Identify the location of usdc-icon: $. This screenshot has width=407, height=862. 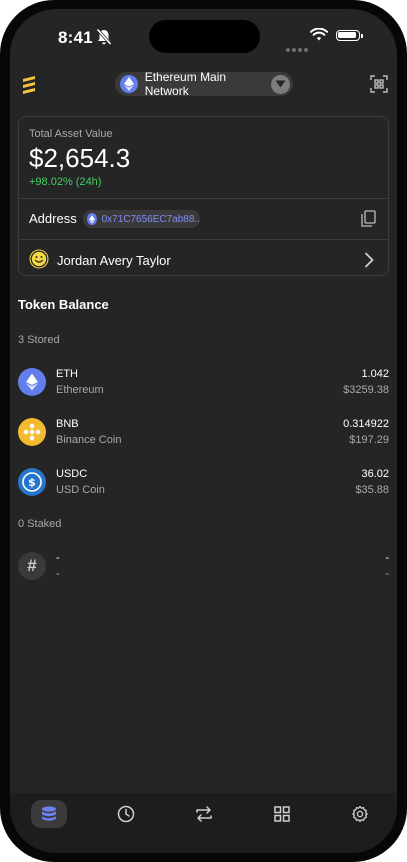
(32, 482).